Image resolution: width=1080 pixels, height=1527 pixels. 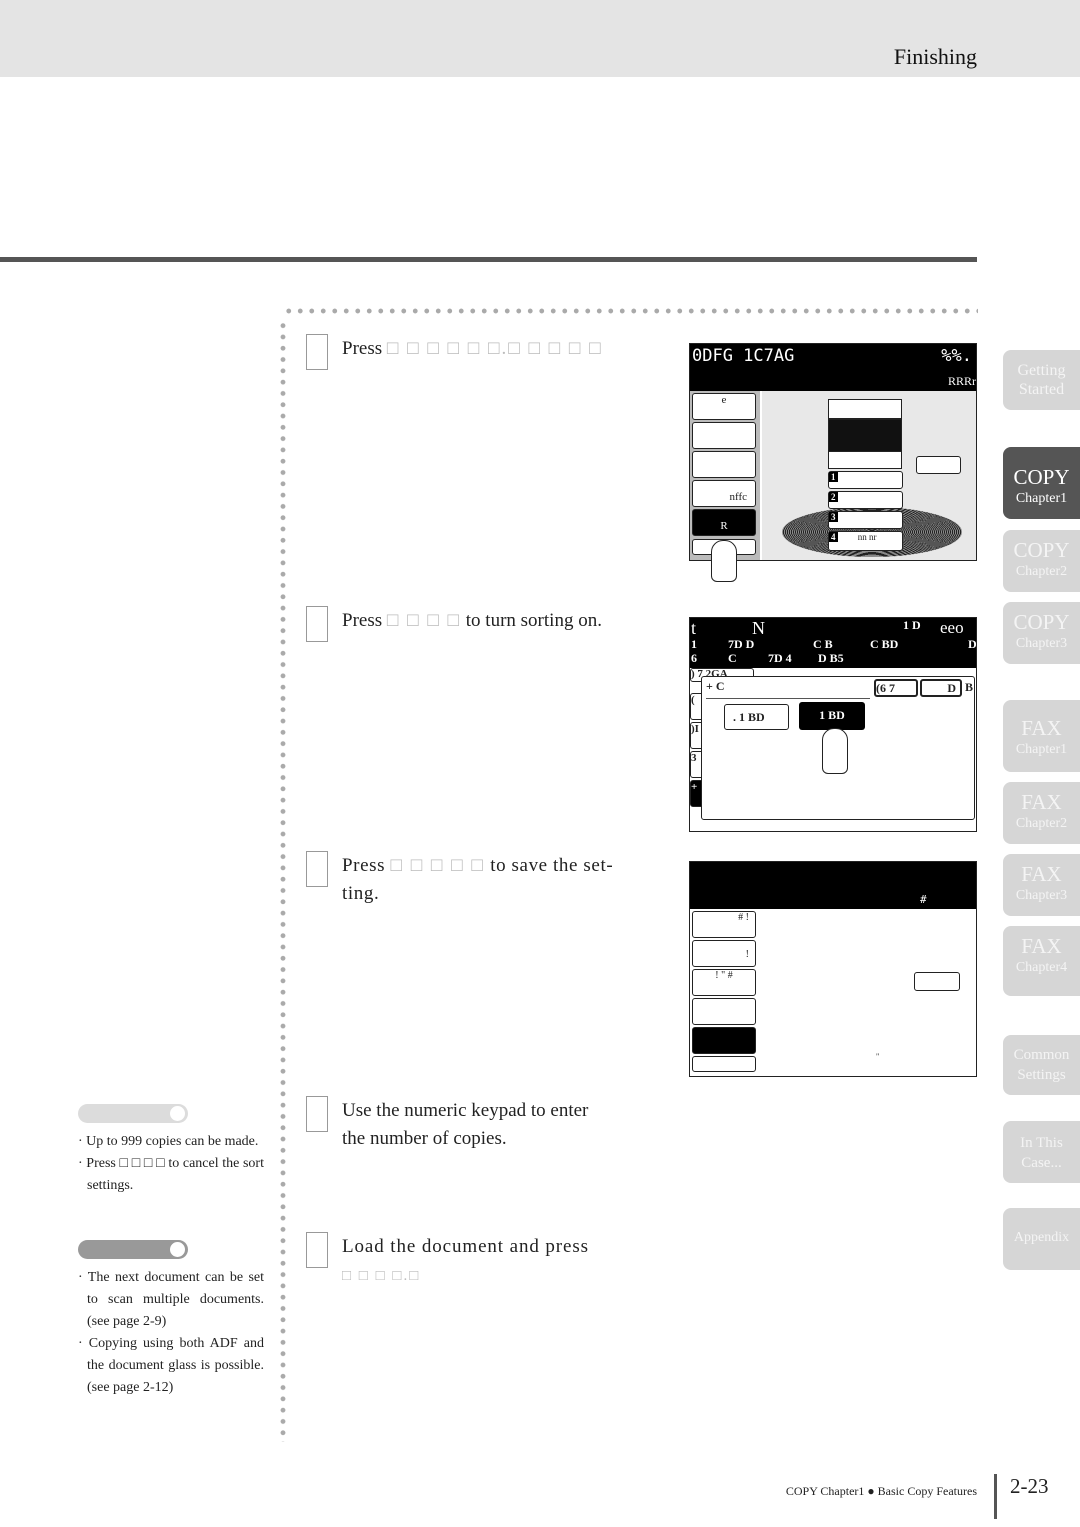 I want to click on screen3-title-bar: #, so click(x=833, y=885).